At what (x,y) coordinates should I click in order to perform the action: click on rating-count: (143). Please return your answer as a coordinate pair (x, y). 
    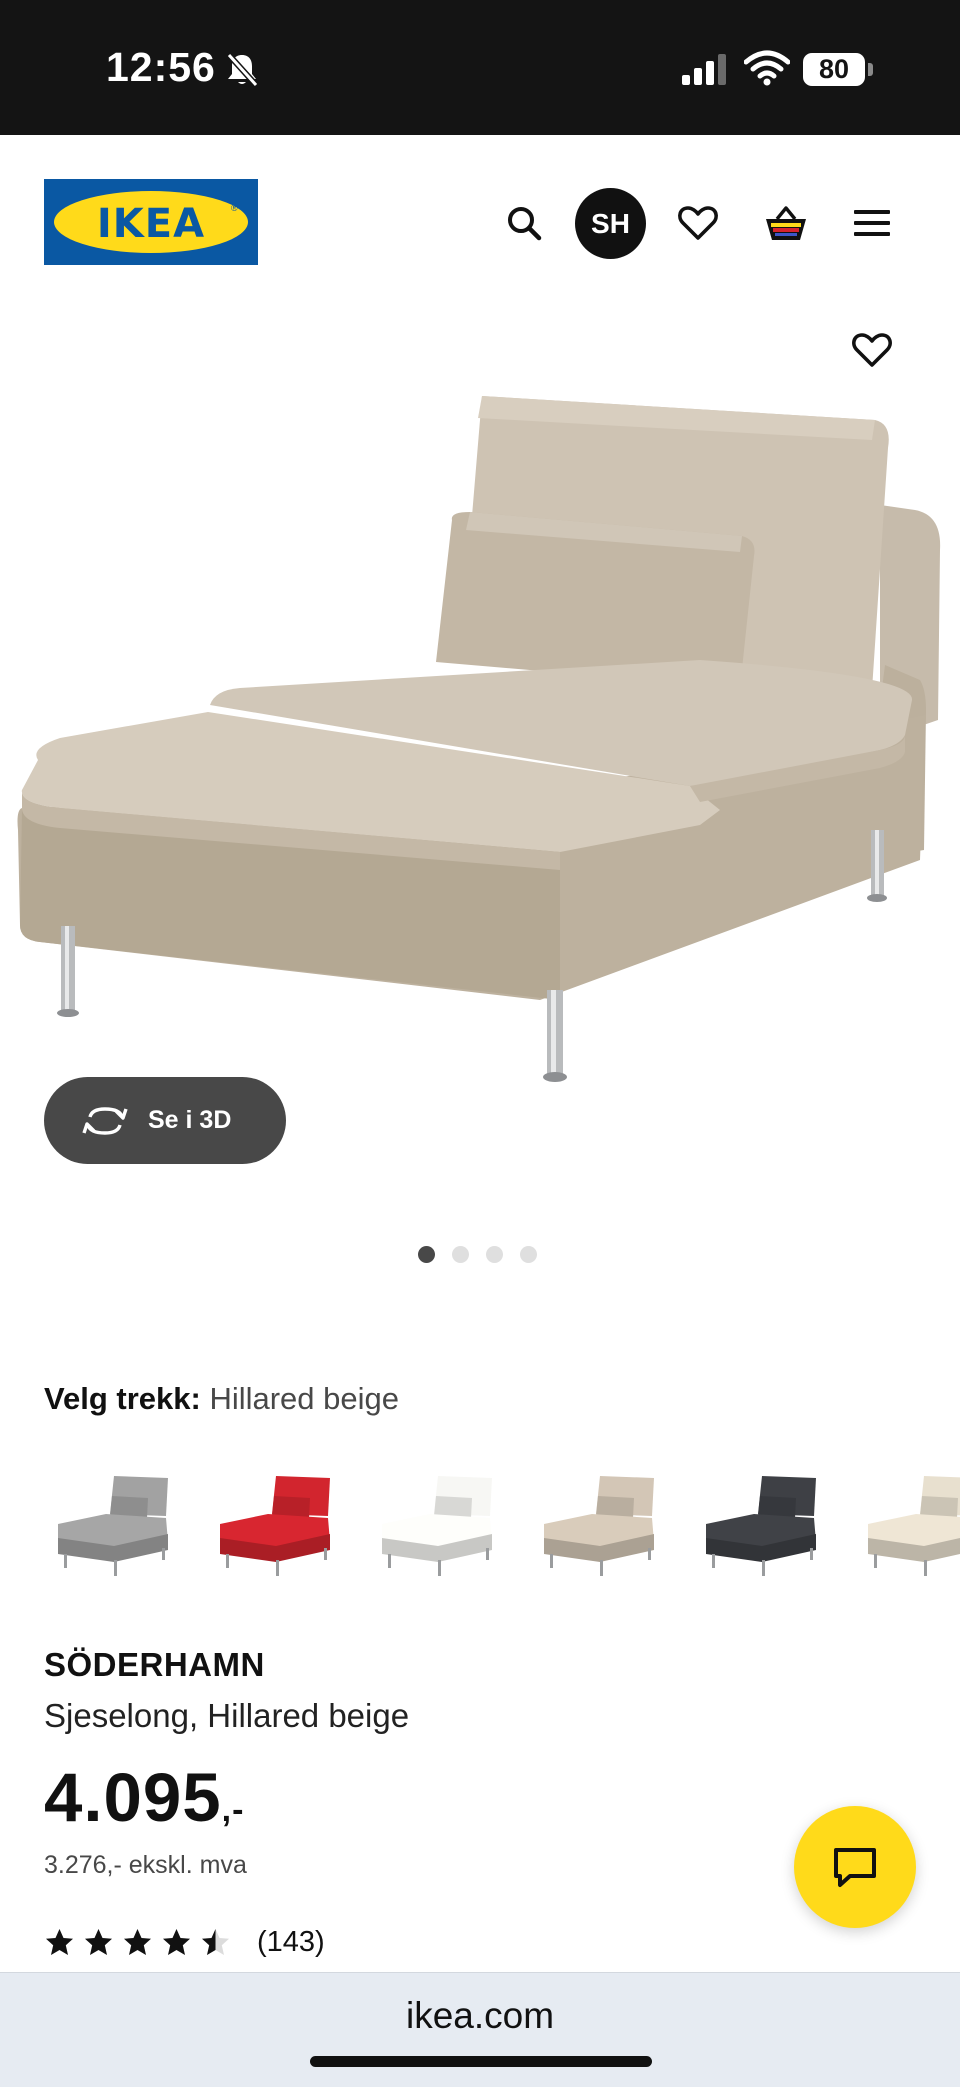
    Looking at the image, I should click on (291, 1941).